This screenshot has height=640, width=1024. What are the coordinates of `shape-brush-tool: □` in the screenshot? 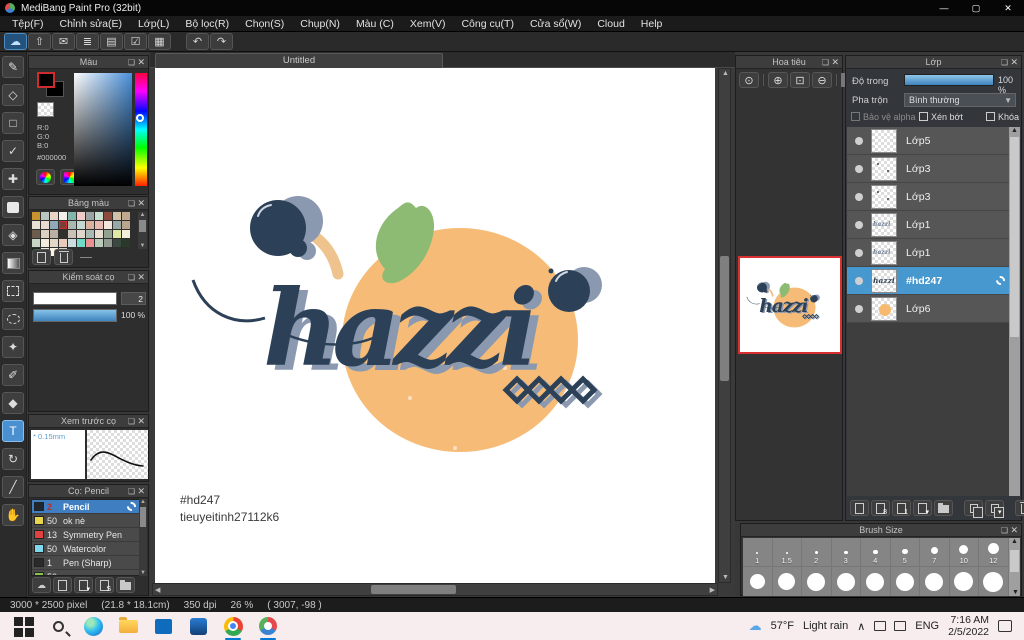 It's located at (13, 123).